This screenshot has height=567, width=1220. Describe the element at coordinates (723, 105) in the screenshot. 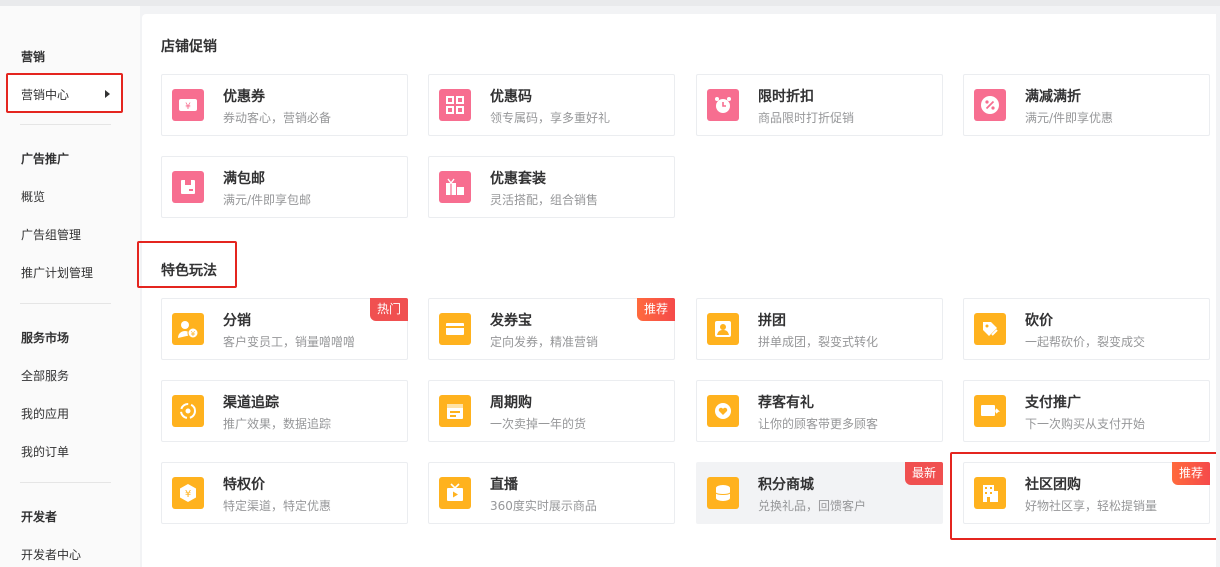

I see `alarm-clock-icon` at that location.